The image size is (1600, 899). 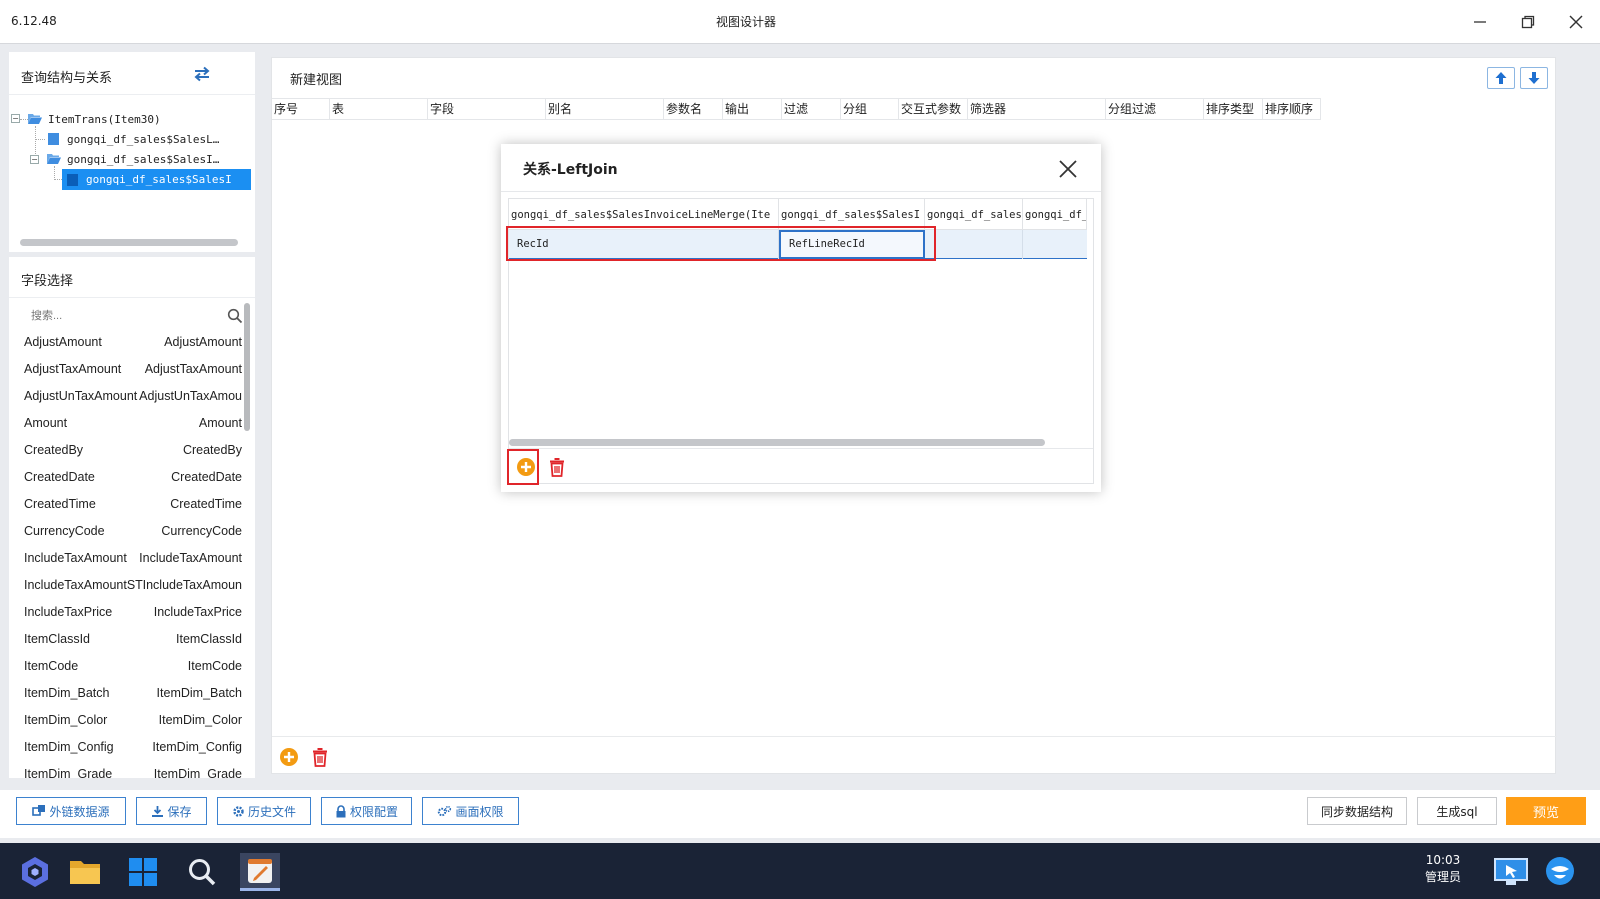 I want to click on clock-user: 管理员, so click(x=1442, y=877).